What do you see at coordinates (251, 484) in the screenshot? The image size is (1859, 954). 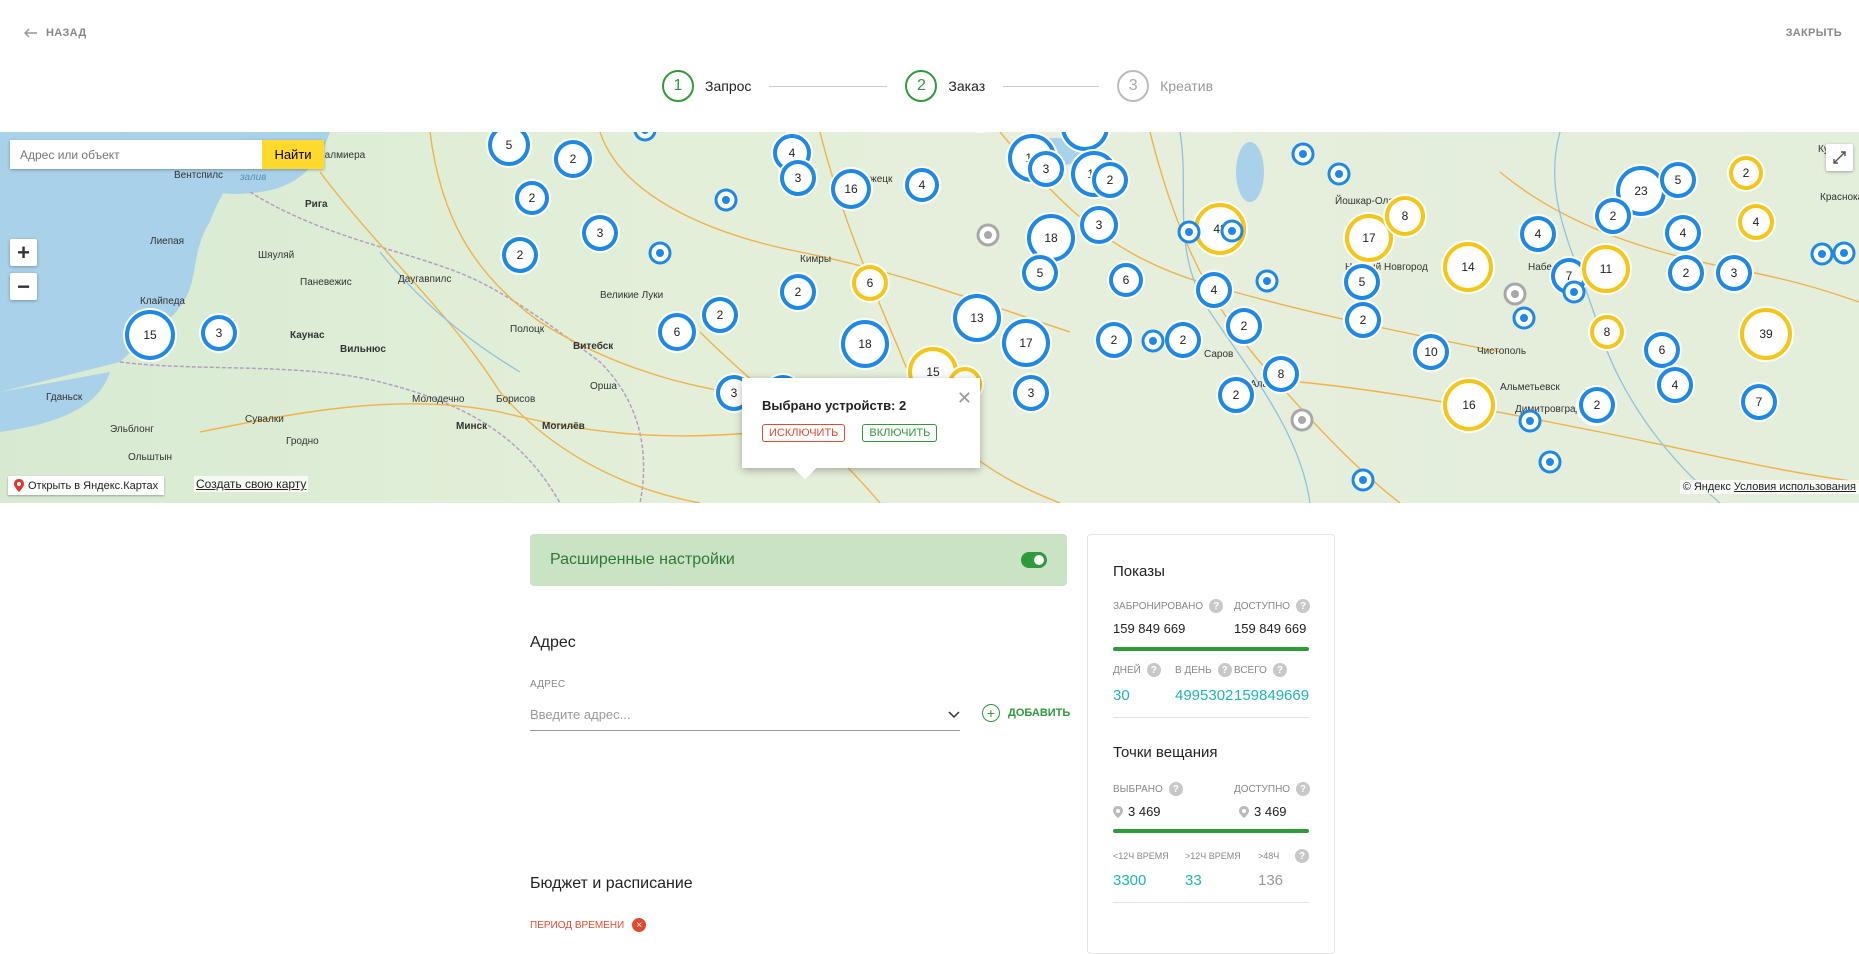 I see `create-map-link: Создать свою карту` at bounding box center [251, 484].